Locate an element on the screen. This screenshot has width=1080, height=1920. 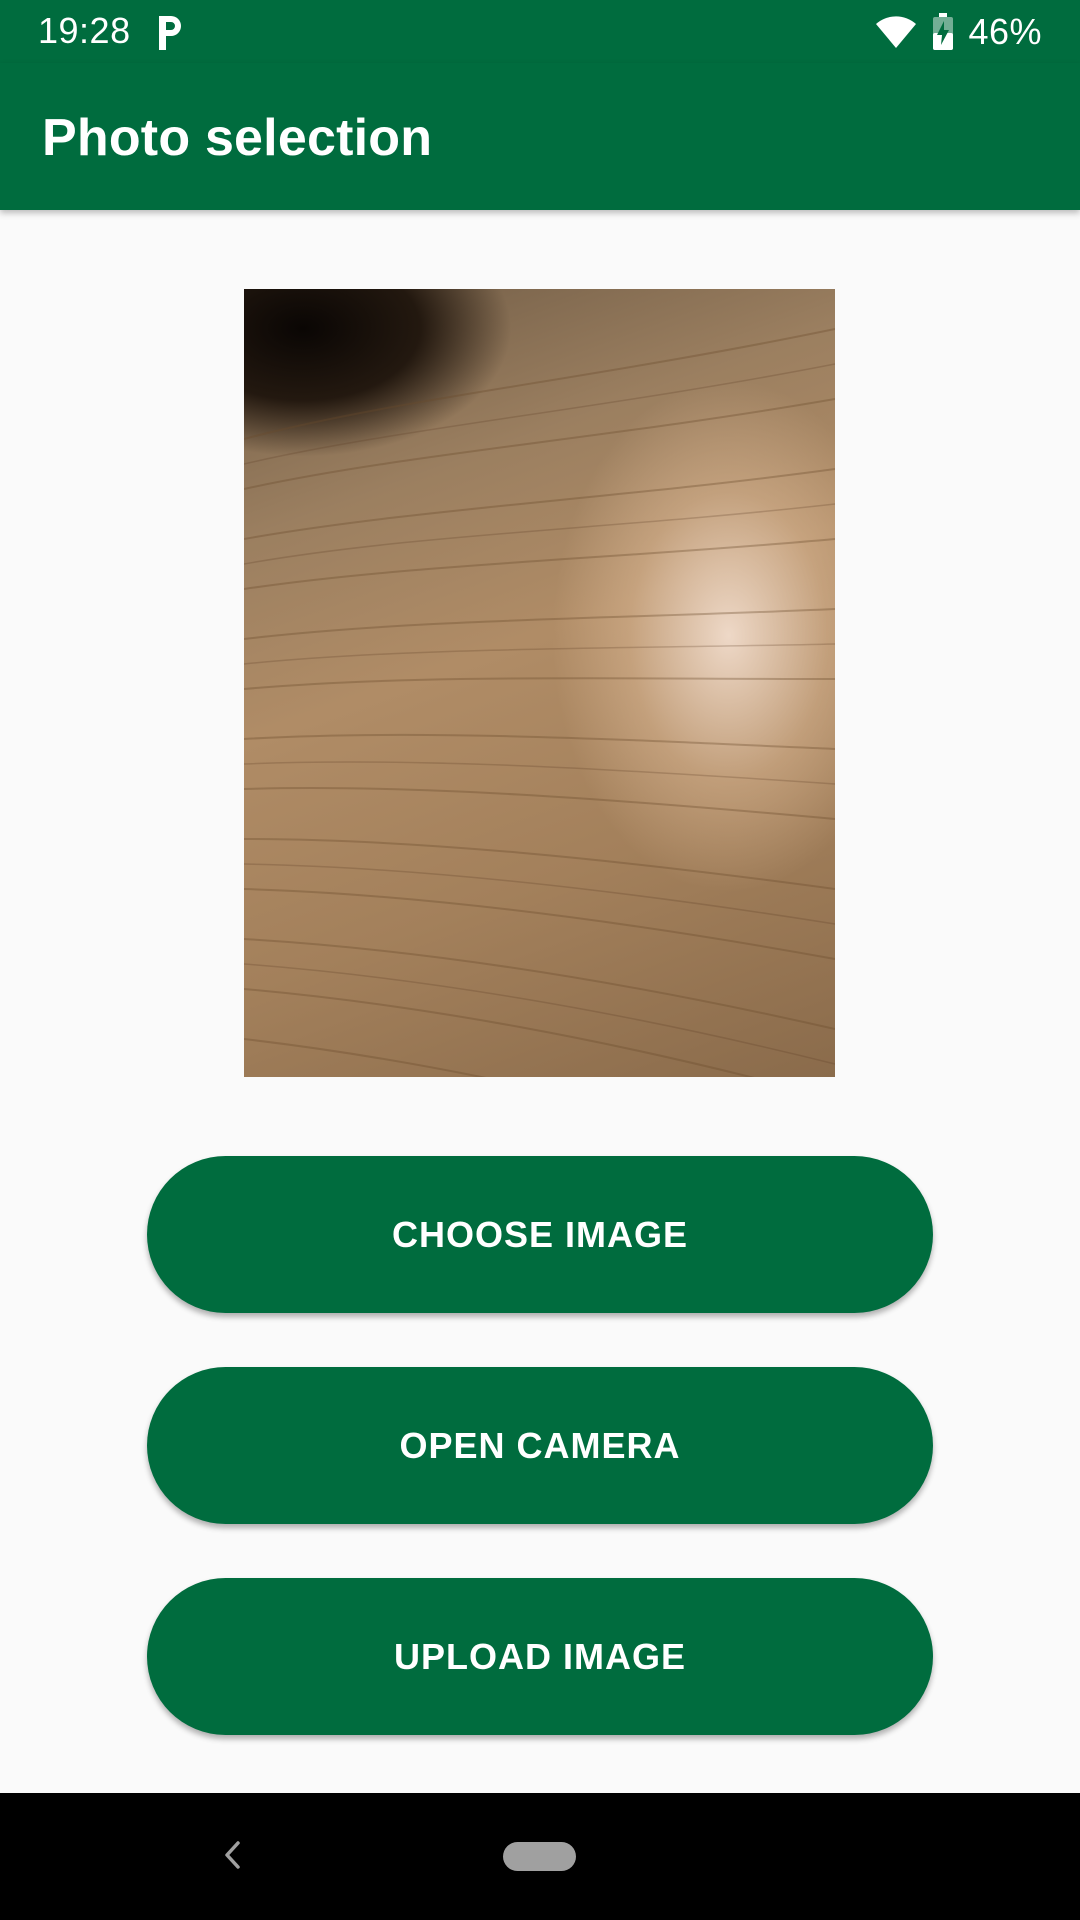
app-bar: Photo selection is located at coordinates (540, 136).